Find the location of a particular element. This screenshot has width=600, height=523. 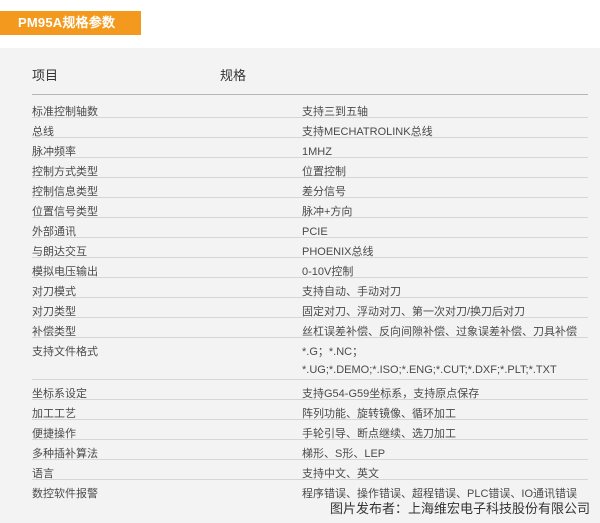

table-header: 项目 规格 is located at coordinates (310, 73).